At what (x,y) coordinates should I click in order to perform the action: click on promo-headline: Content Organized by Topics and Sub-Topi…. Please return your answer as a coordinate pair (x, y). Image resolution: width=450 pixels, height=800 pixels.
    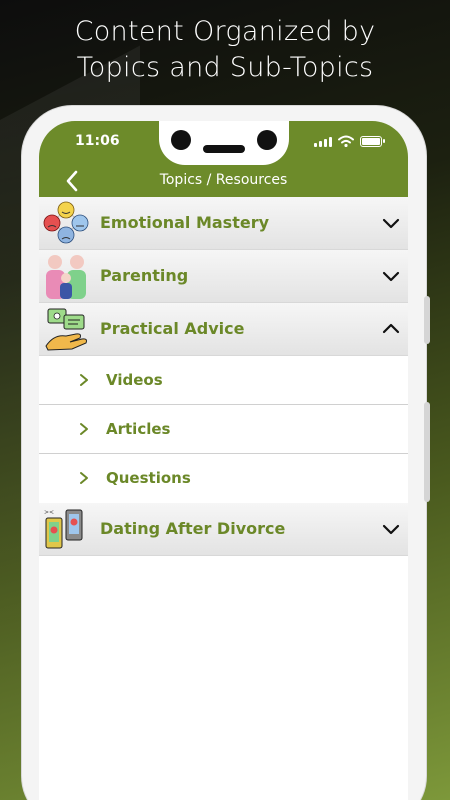
    Looking at the image, I should click on (225, 50).